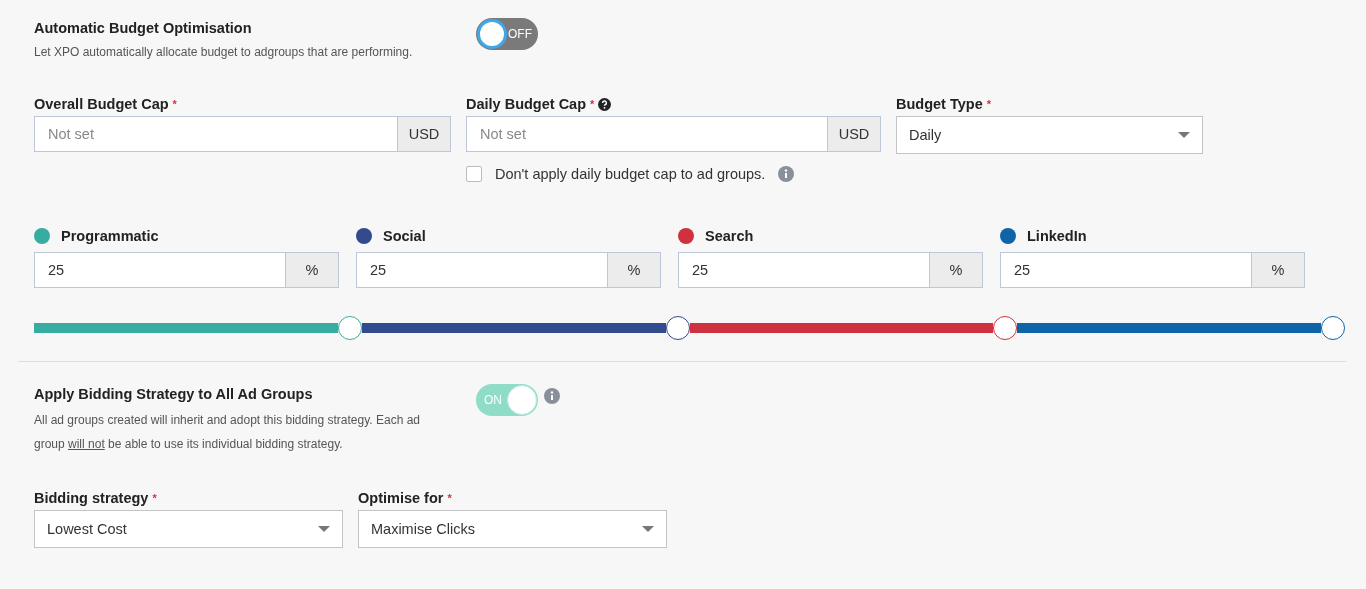  Describe the element at coordinates (174, 394) in the screenshot. I see `section-title: Apply Bidding Strategy to All Ad Groups` at that location.